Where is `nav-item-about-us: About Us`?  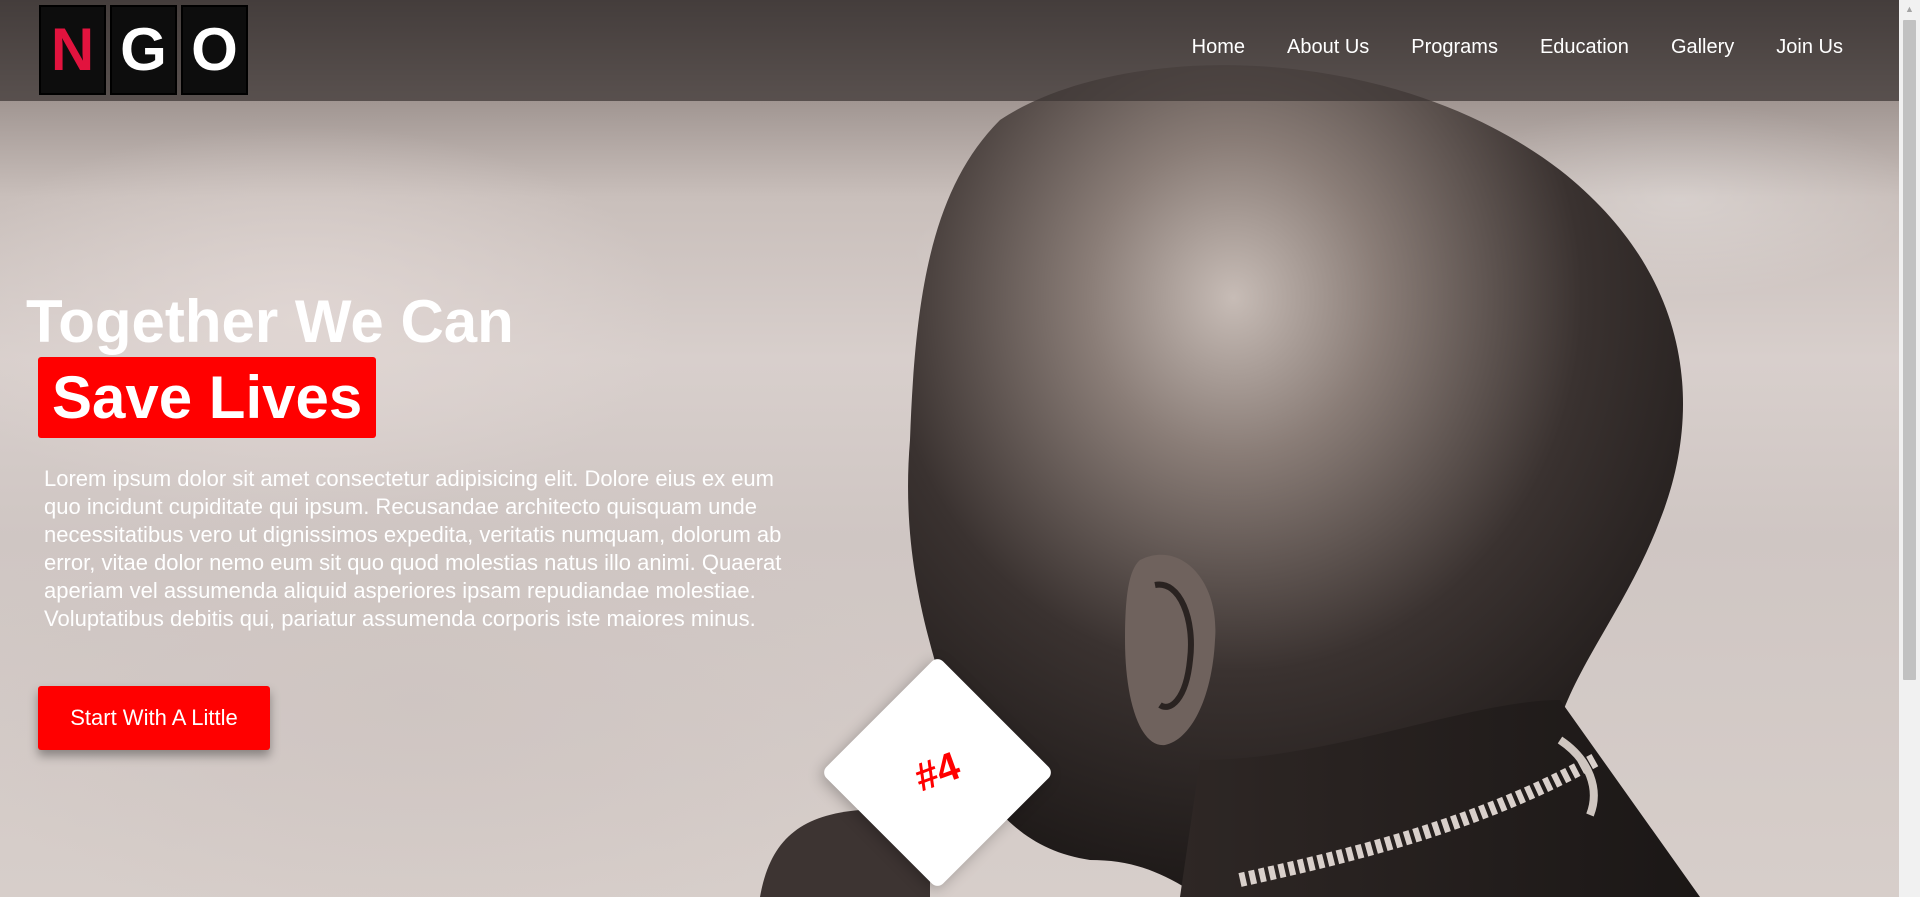
nav-item-about-us: About Us is located at coordinates (1328, 47).